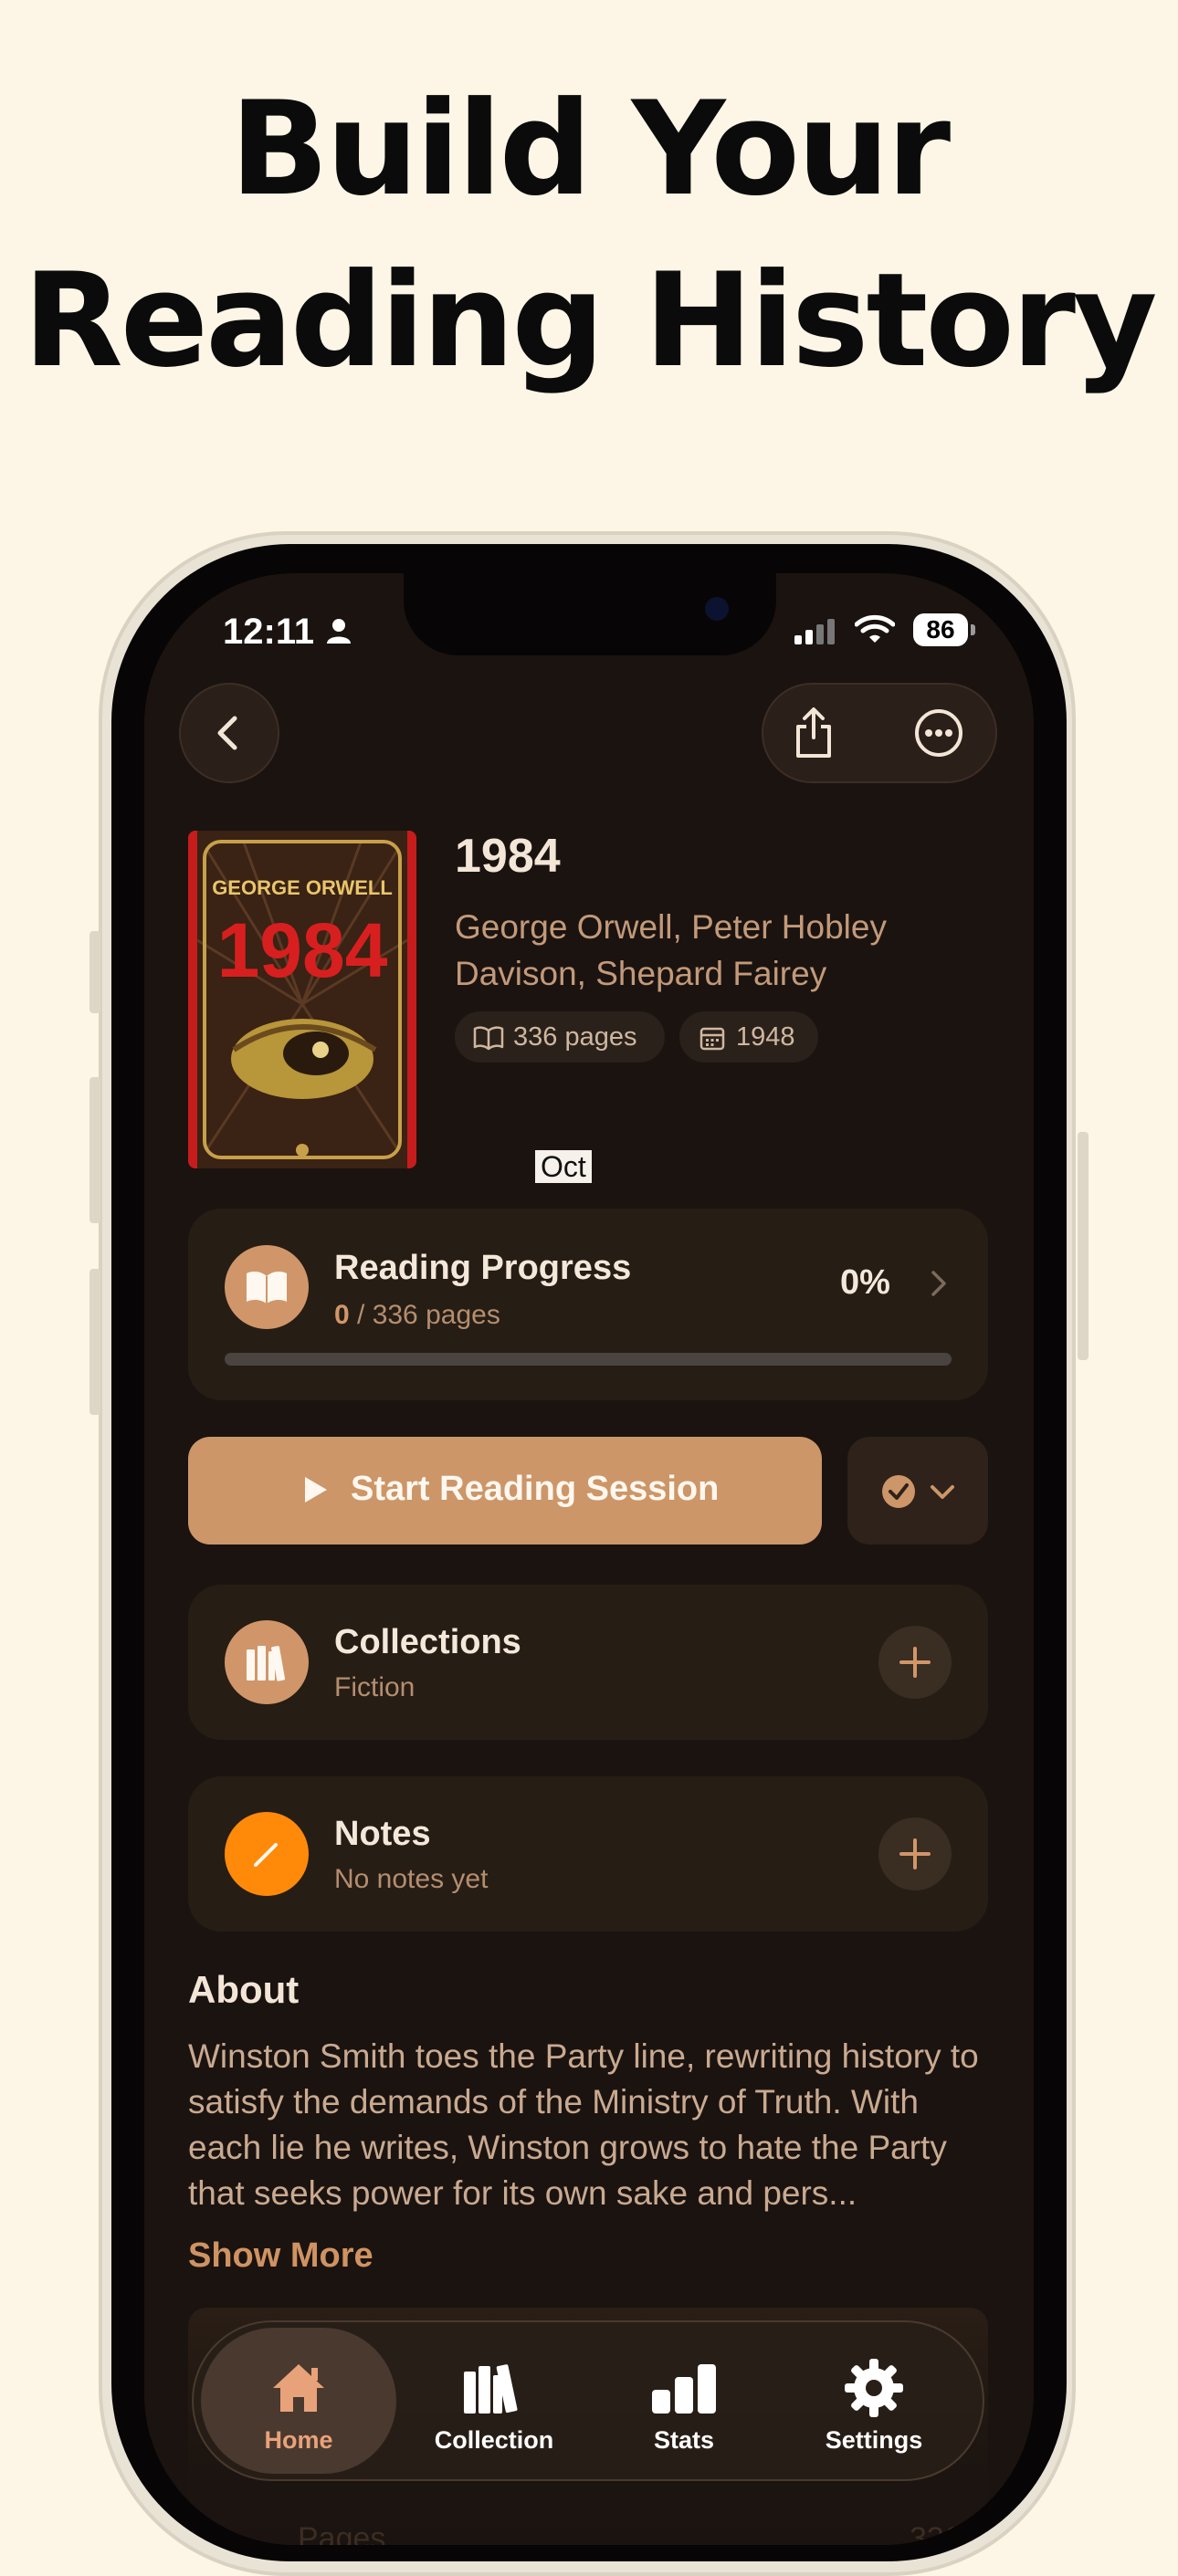 This screenshot has width=1178, height=2576. I want to click on collections-subtitle: Fiction, so click(374, 1687).